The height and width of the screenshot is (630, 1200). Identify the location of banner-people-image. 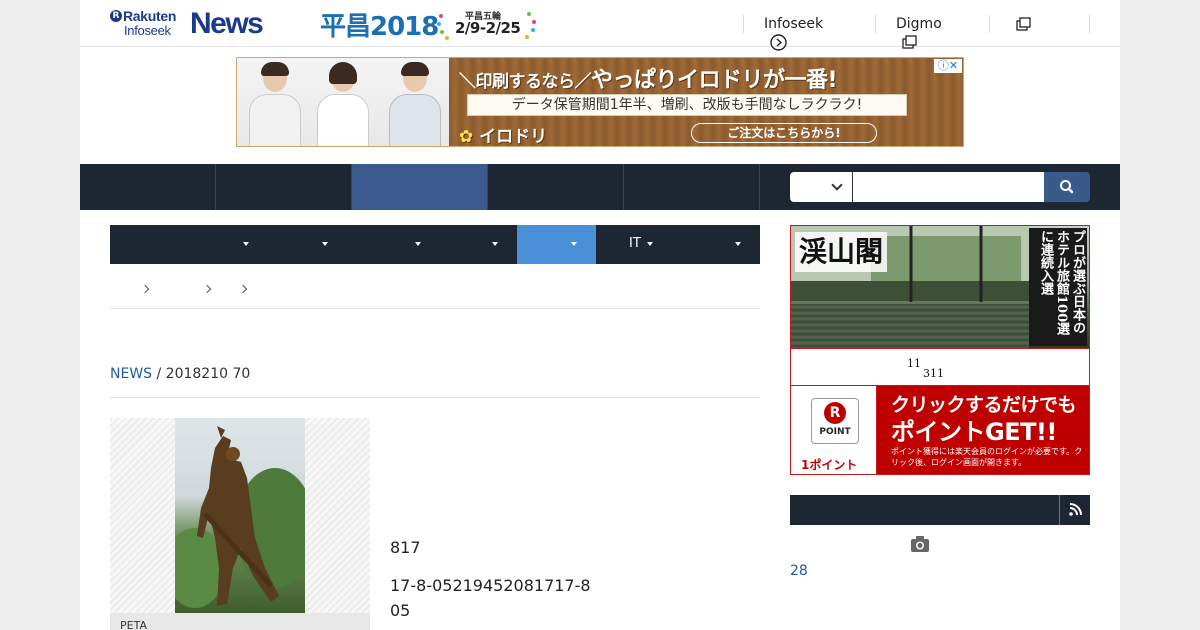
(343, 102).